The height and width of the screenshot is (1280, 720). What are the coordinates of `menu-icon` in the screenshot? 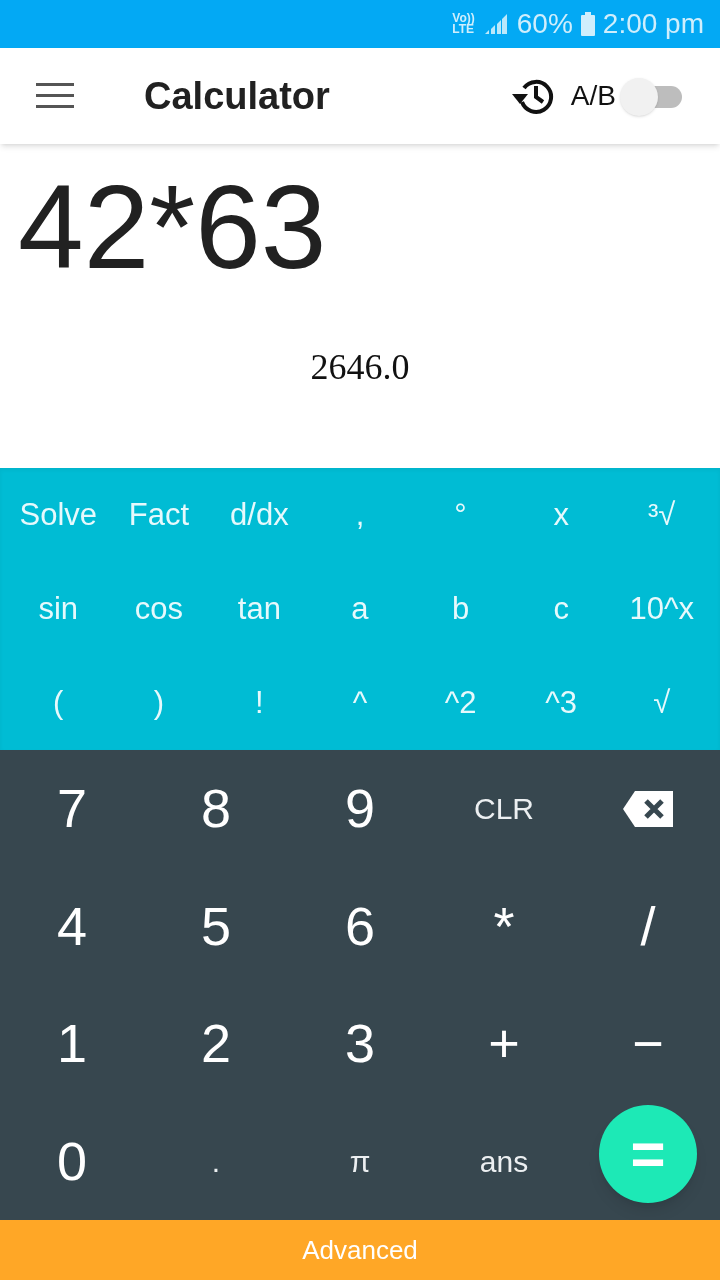 It's located at (55, 96).